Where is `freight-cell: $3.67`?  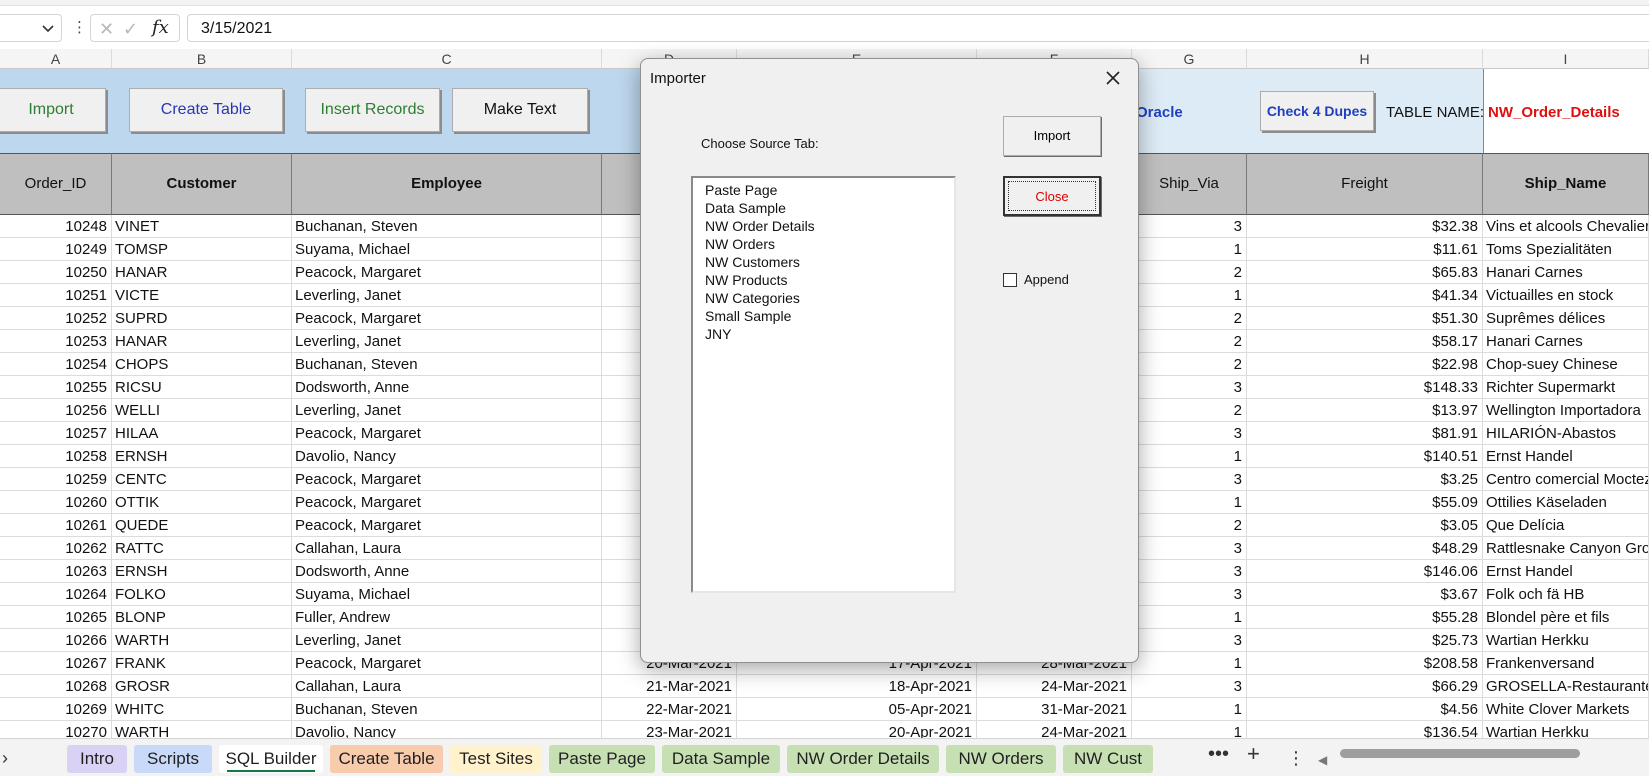 freight-cell: $3.67 is located at coordinates (1365, 594).